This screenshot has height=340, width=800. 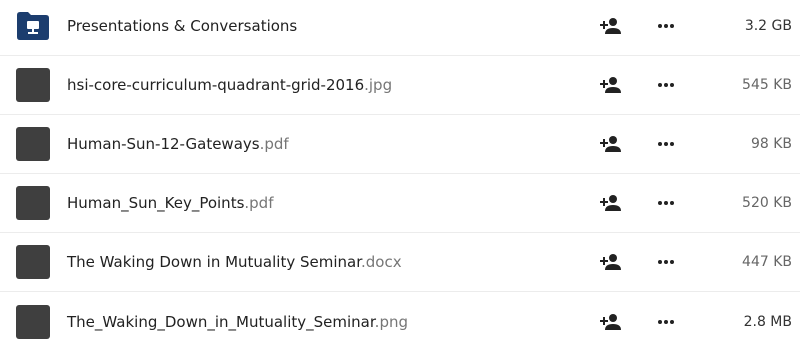 I want to click on file-size: 545 KB, so click(x=767, y=85).